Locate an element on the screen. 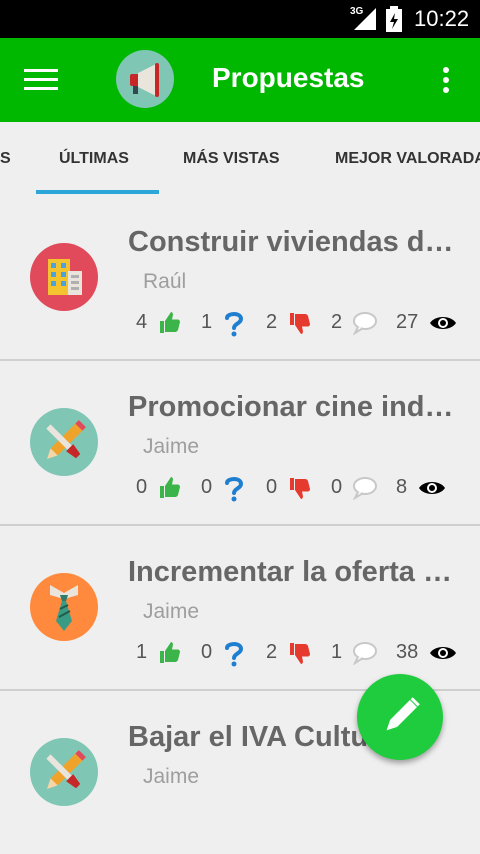 The width and height of the screenshot is (480, 854). tab-bar: S ÚLTIMAS MÁS VISTAS MEJOR VALORADAS is located at coordinates (240, 159).